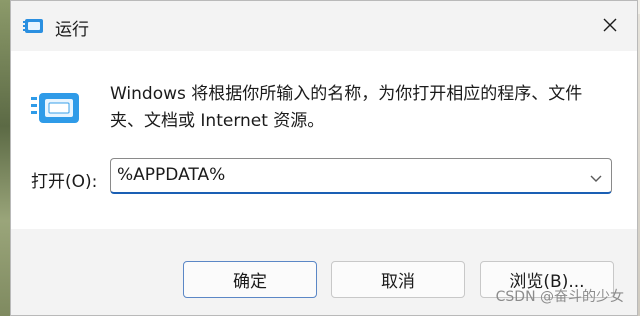 The width and height of the screenshot is (640, 316). I want to click on cancel-button: 取消, so click(398, 279).